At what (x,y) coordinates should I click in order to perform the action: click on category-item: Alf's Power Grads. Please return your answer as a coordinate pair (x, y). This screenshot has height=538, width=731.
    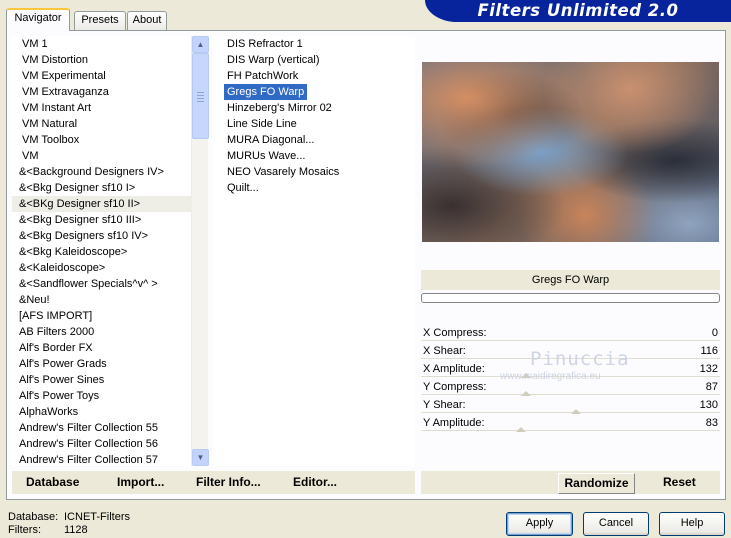
    Looking at the image, I should click on (101, 364).